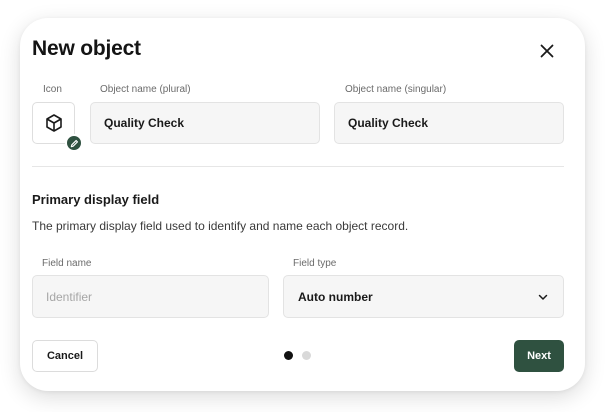  Describe the element at coordinates (539, 356) in the screenshot. I see `next-button: Next` at that location.